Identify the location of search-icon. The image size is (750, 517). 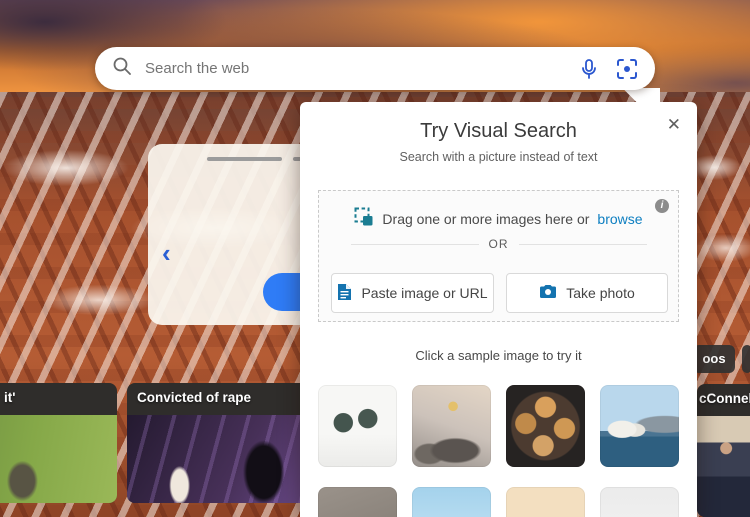
(122, 68).